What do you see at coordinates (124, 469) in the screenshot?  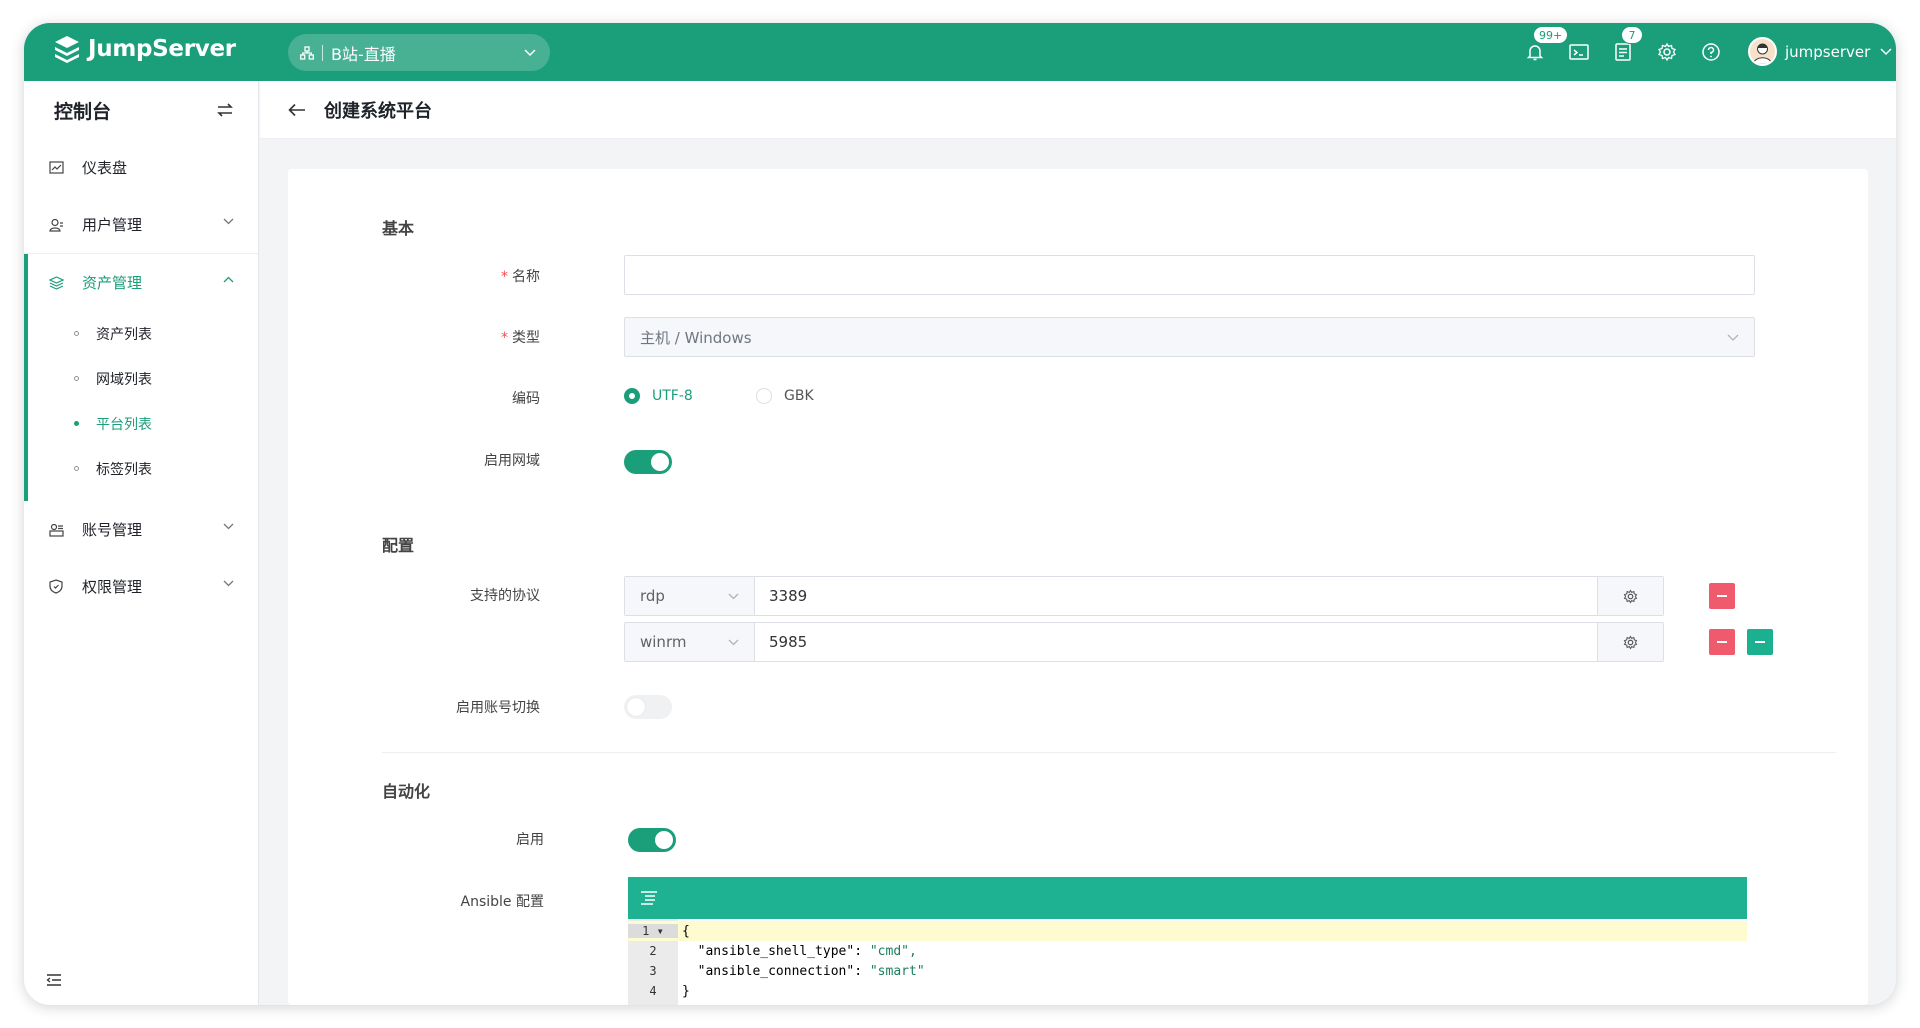 I see `subitem-label: 标签列表` at bounding box center [124, 469].